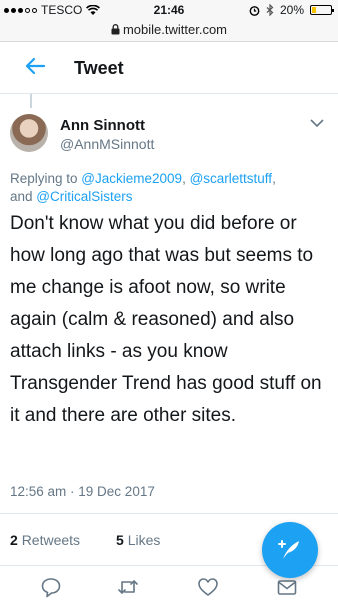 The height and width of the screenshot is (600, 338). I want to click on lock-icon, so click(115, 29).